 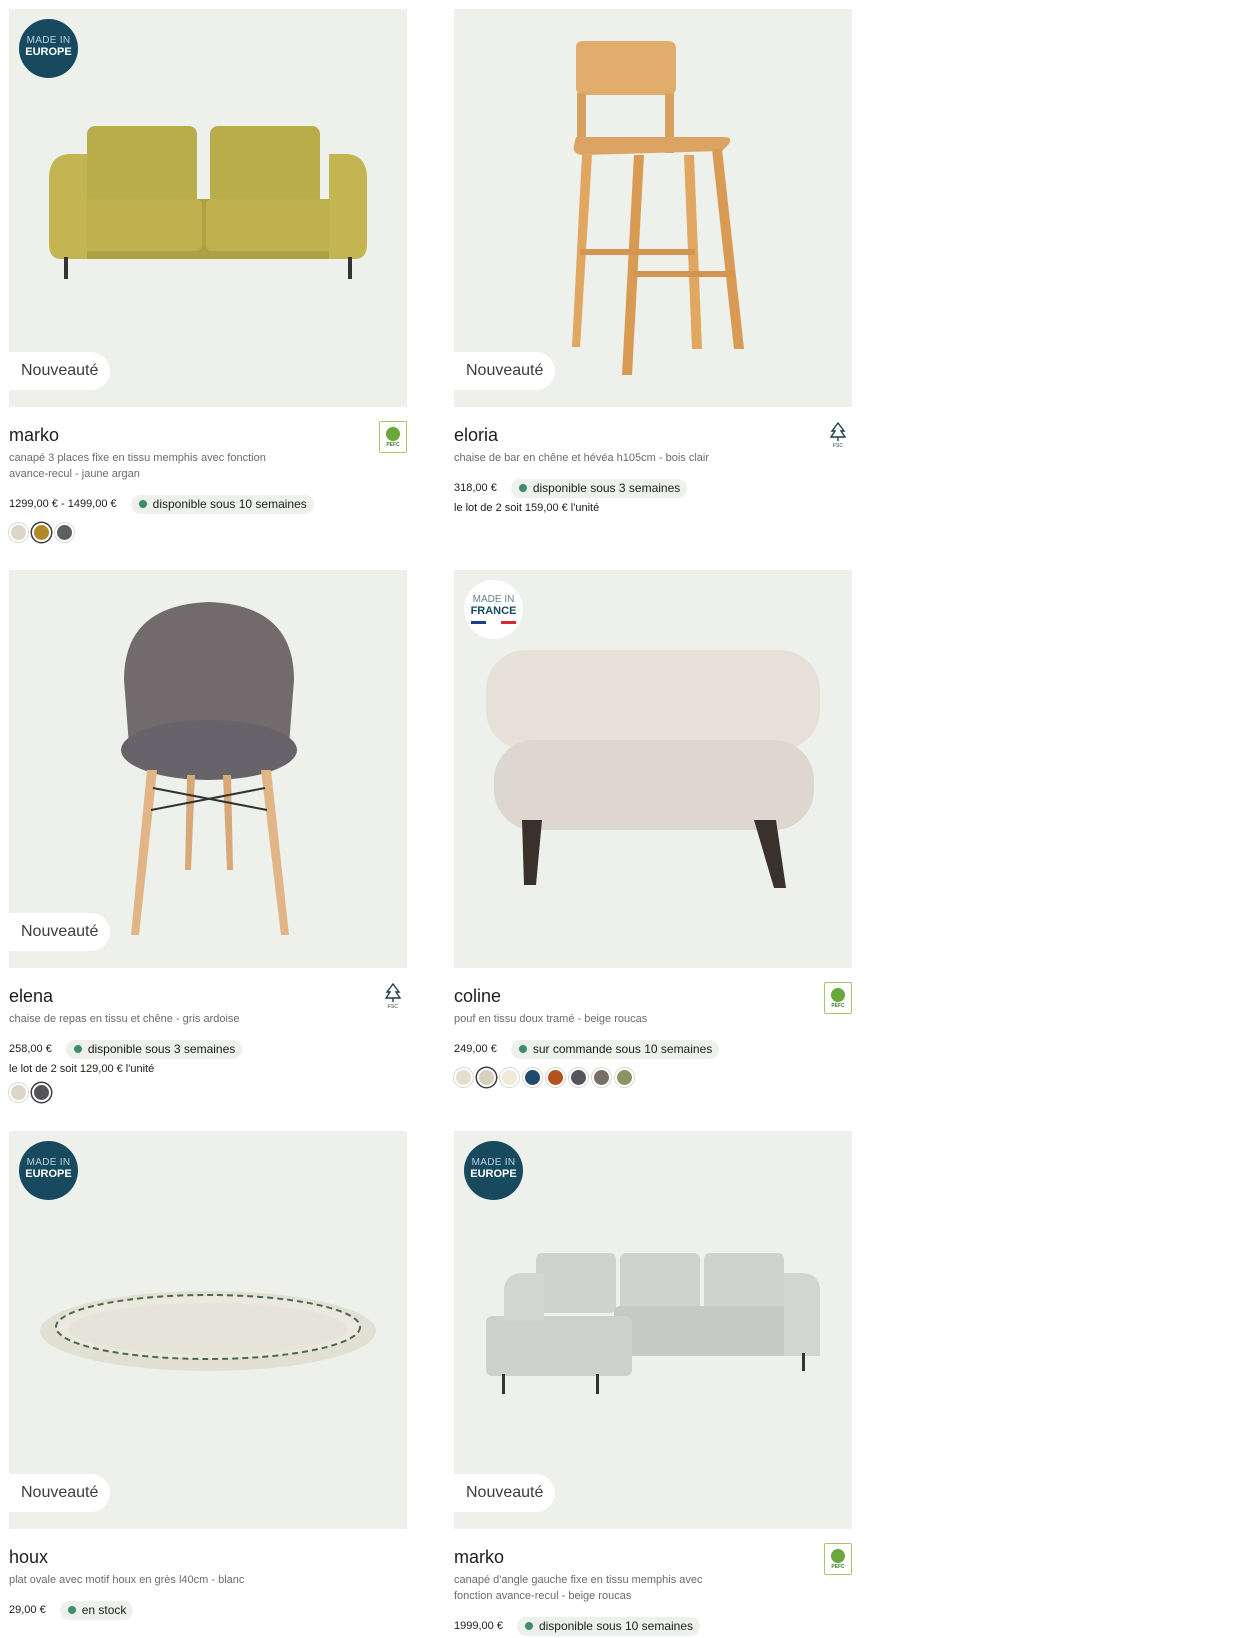 I want to click on product-price: 29,00 €, so click(x=27, y=1610).